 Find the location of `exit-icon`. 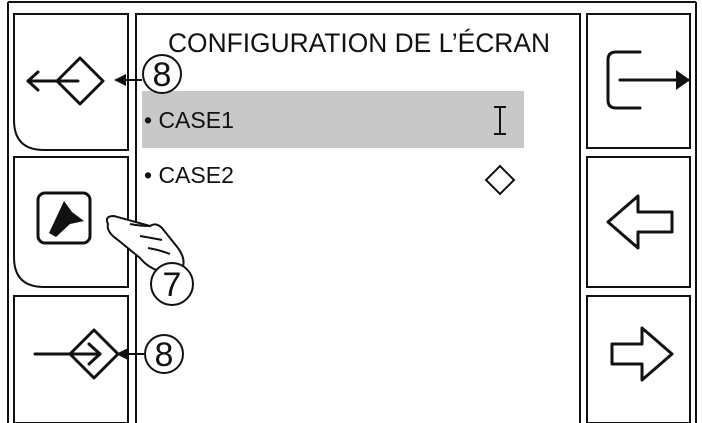

exit-icon is located at coordinates (648, 80).